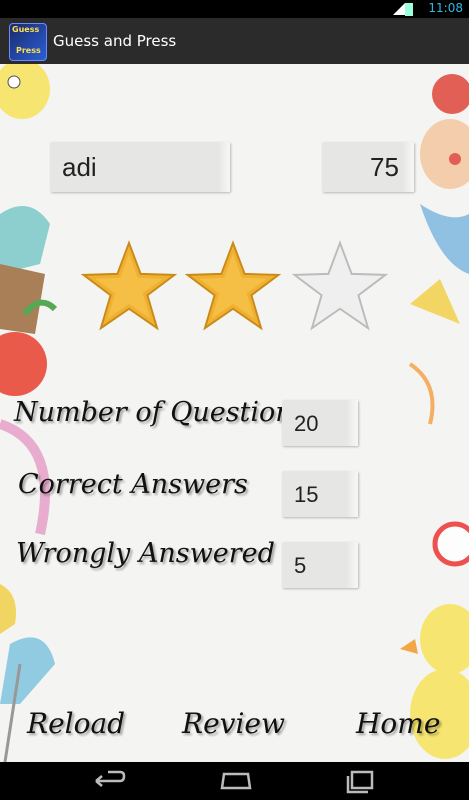 This screenshot has width=469, height=800. What do you see at coordinates (306, 494) in the screenshot?
I see `stat-value-correct: 15` at bounding box center [306, 494].